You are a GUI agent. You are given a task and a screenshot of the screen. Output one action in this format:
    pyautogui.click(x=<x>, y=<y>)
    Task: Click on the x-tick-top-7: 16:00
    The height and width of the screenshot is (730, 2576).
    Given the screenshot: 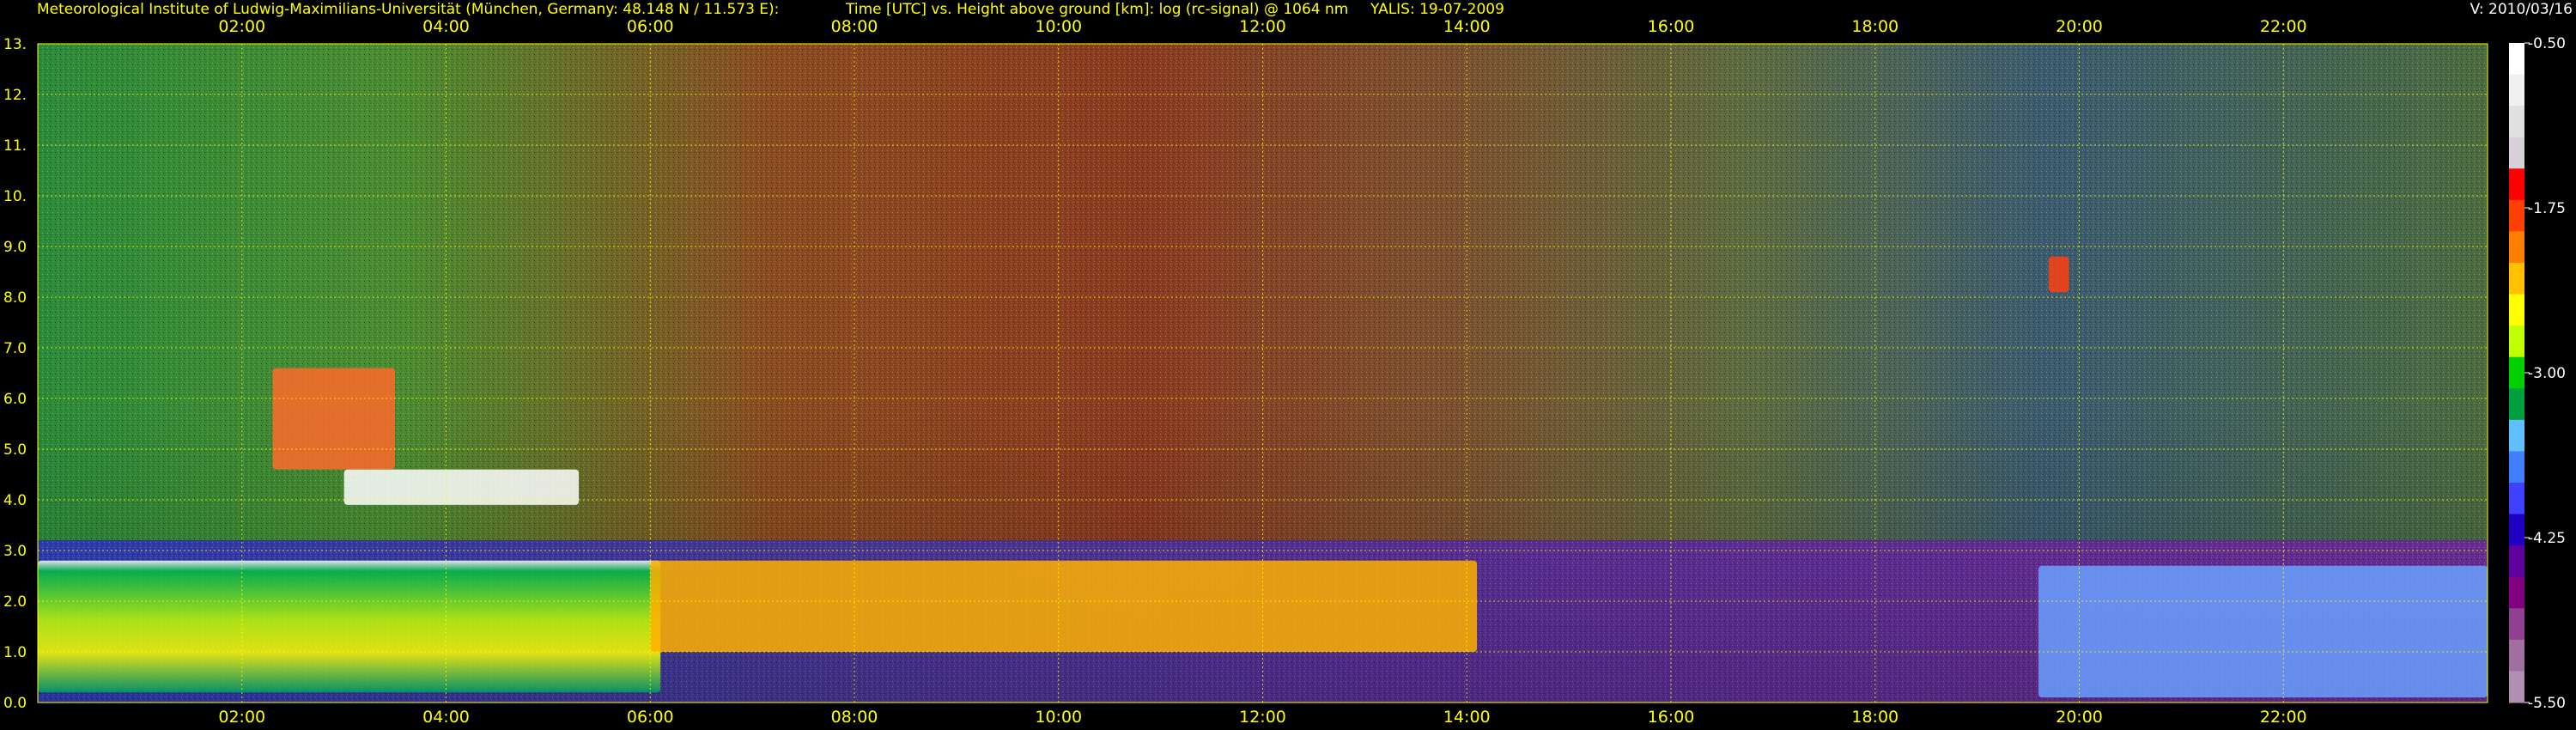 What is the action you would take?
    pyautogui.click(x=1671, y=26)
    